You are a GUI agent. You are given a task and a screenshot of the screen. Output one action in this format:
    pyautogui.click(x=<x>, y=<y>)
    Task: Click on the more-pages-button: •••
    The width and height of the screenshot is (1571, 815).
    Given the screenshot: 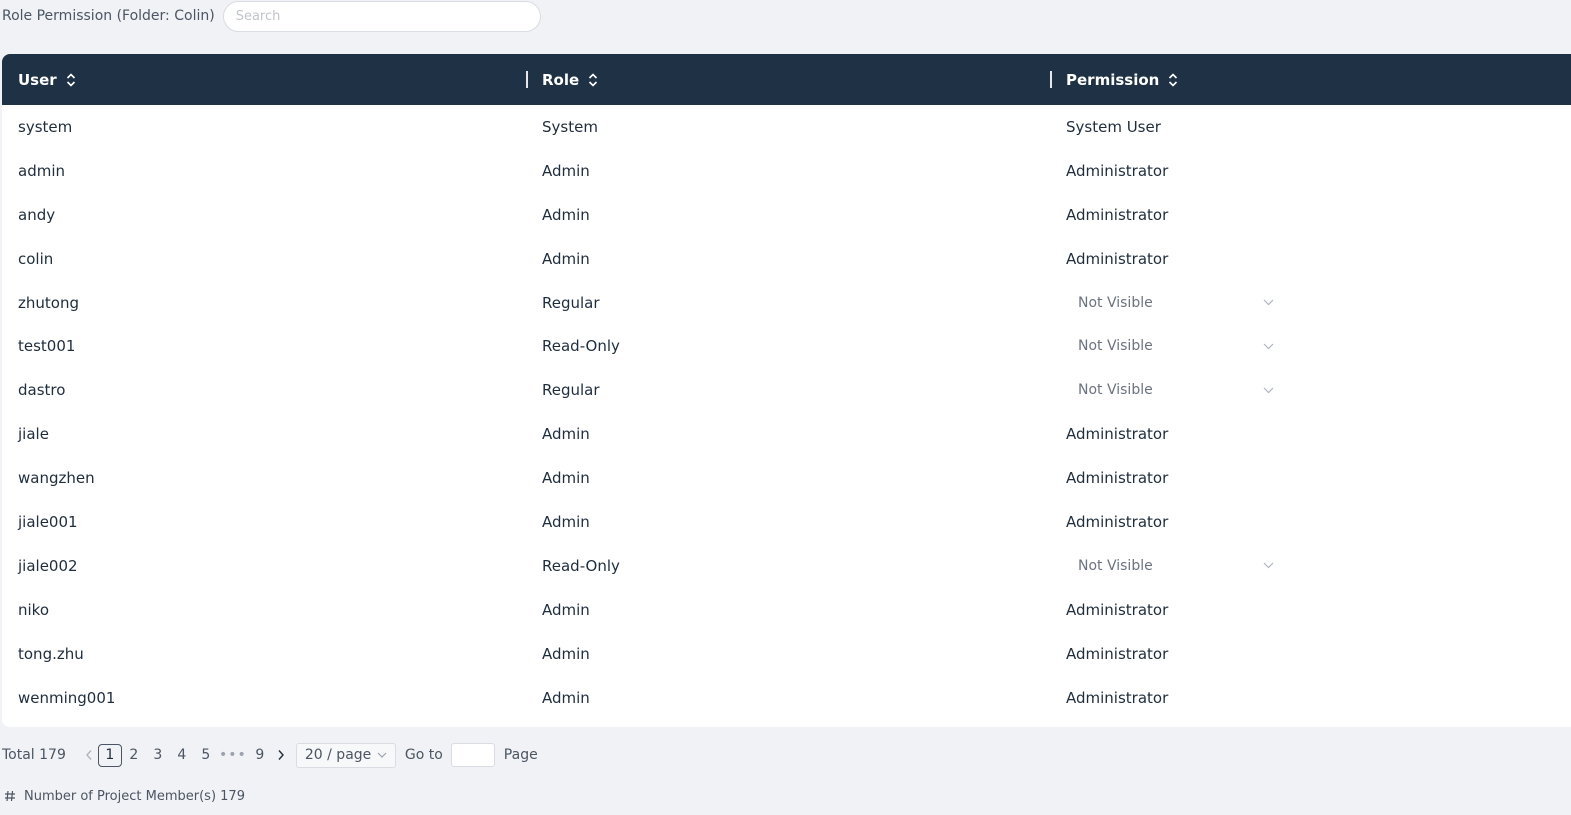 What is the action you would take?
    pyautogui.click(x=233, y=755)
    